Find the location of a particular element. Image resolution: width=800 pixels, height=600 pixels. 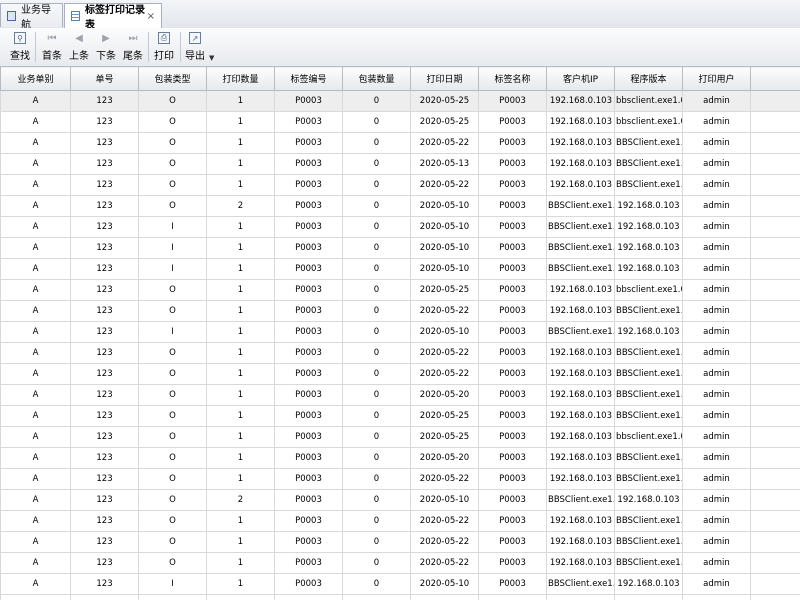

toolbar: ⚲ 查找 ⏮ 首条 ◀ 上条 ▶ 下条 ⏭ 尾条 ⎙ 打印 ↗ 导出 ▼ is located at coordinates (400, 47).